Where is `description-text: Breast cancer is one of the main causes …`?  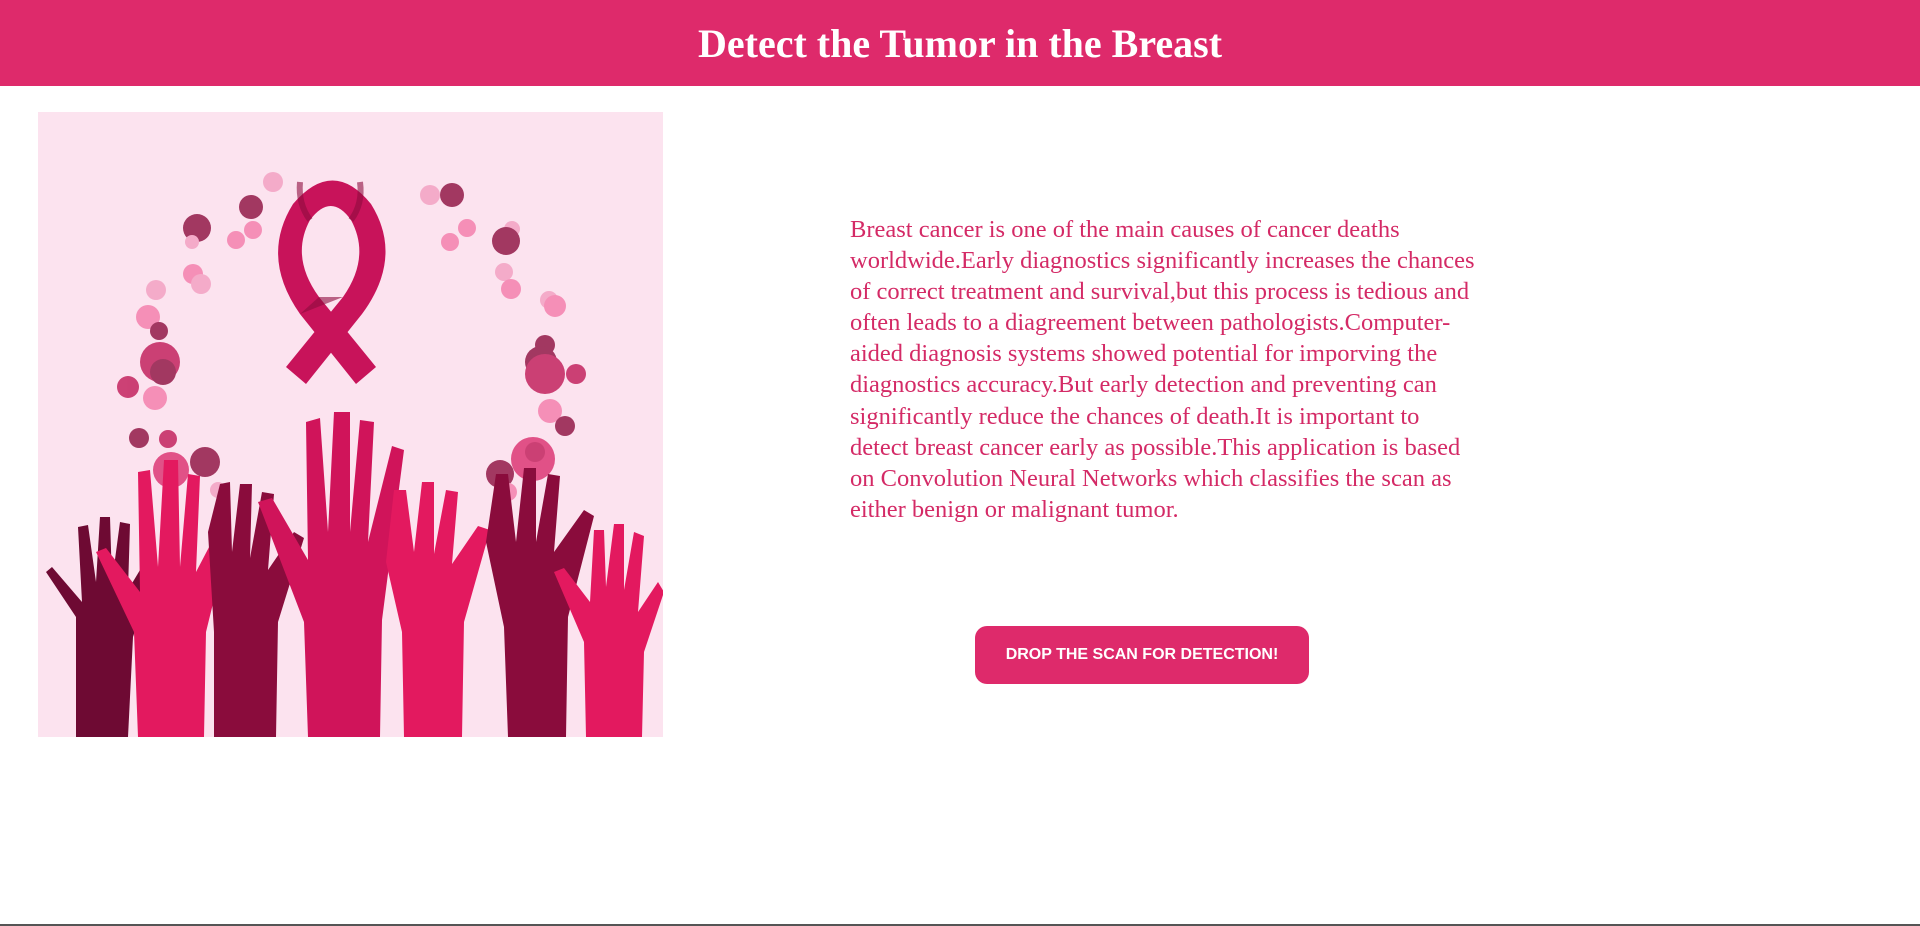 description-text: Breast cancer is one of the main causes … is located at coordinates (1162, 369).